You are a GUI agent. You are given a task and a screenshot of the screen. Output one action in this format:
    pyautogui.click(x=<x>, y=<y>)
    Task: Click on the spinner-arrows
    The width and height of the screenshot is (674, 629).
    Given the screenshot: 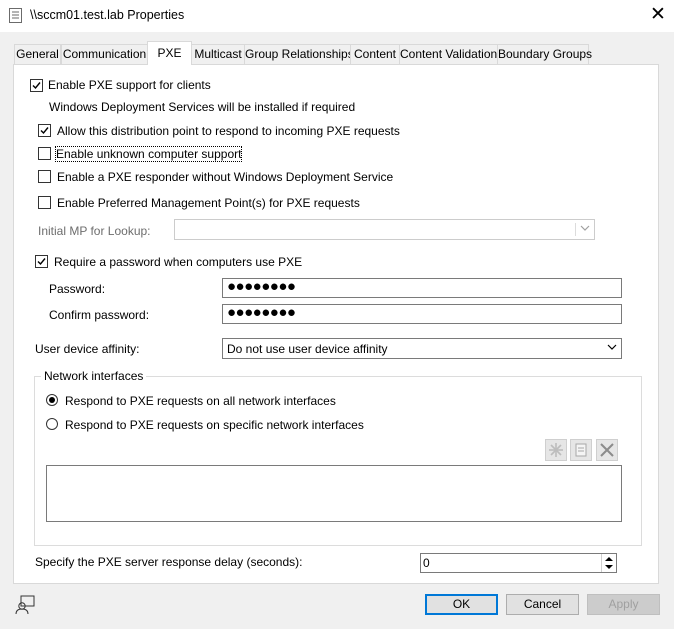 What is the action you would take?
    pyautogui.click(x=608, y=563)
    